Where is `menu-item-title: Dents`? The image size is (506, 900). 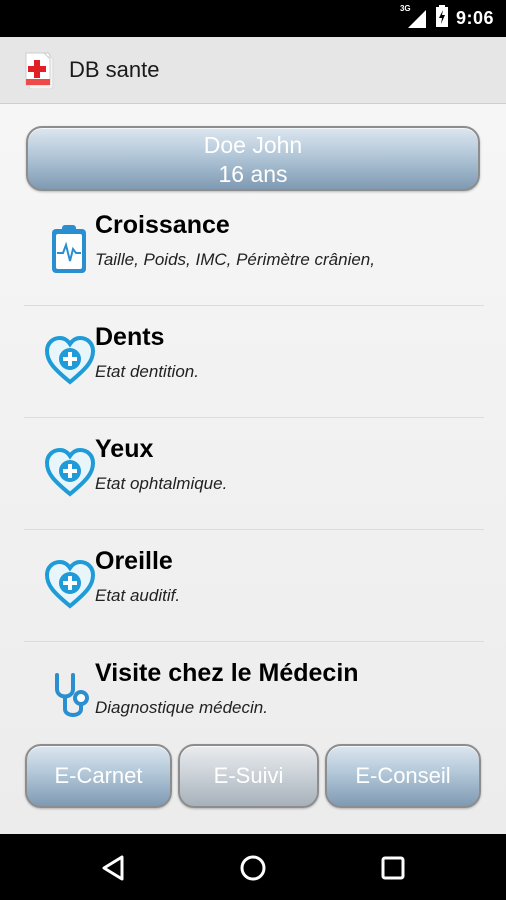 menu-item-title: Dents is located at coordinates (130, 337).